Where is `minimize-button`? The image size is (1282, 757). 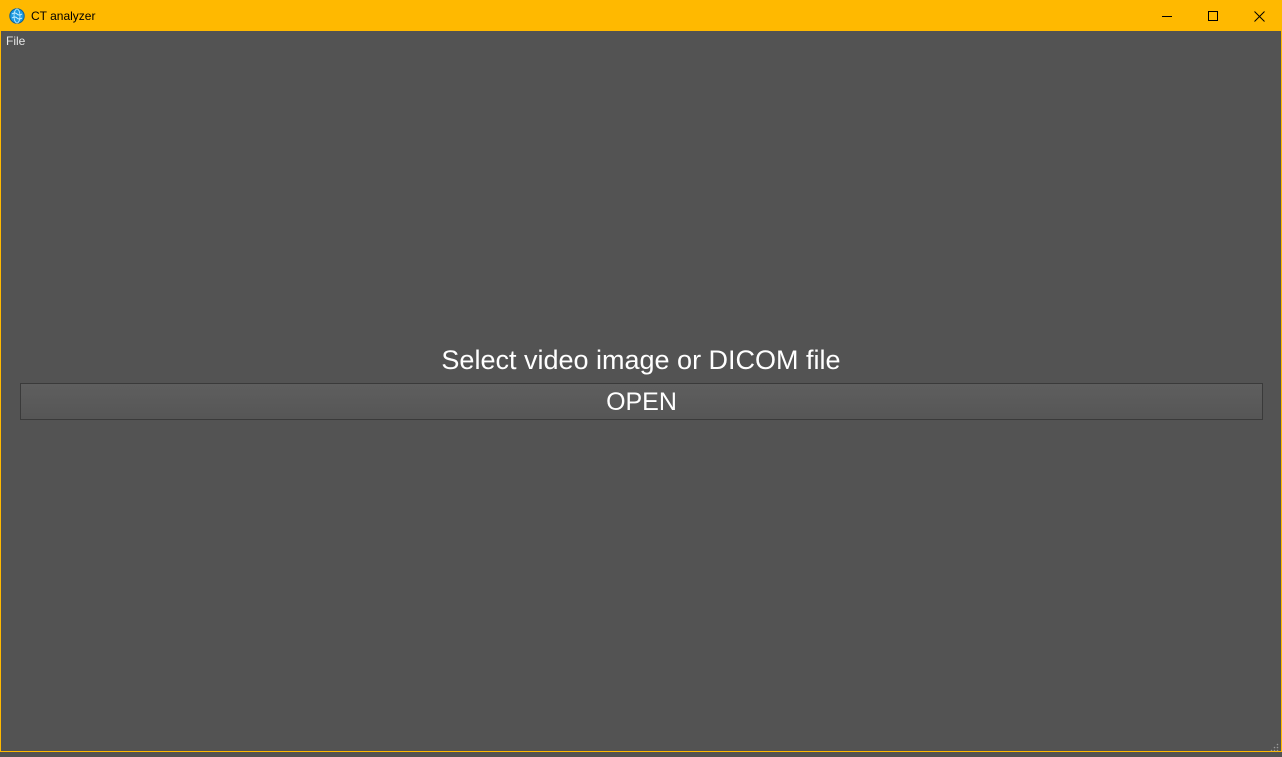 minimize-button is located at coordinates (1167, 16).